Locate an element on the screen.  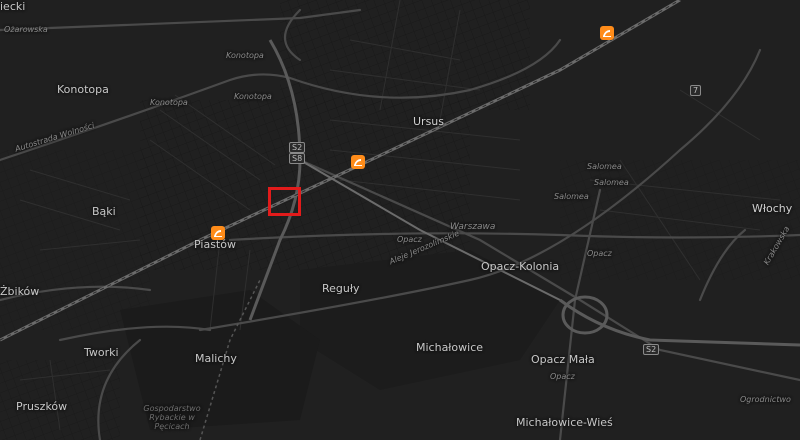
street-label-ozarowska: Ożarowska is located at coordinates (26, 29).